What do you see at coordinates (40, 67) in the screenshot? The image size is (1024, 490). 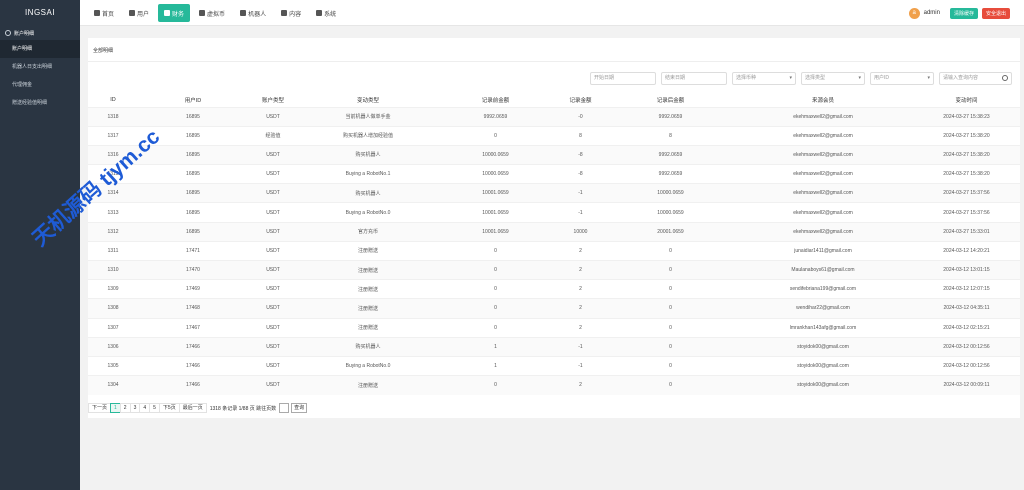 I see `sidebar-item: 机器人日支出明细` at bounding box center [40, 67].